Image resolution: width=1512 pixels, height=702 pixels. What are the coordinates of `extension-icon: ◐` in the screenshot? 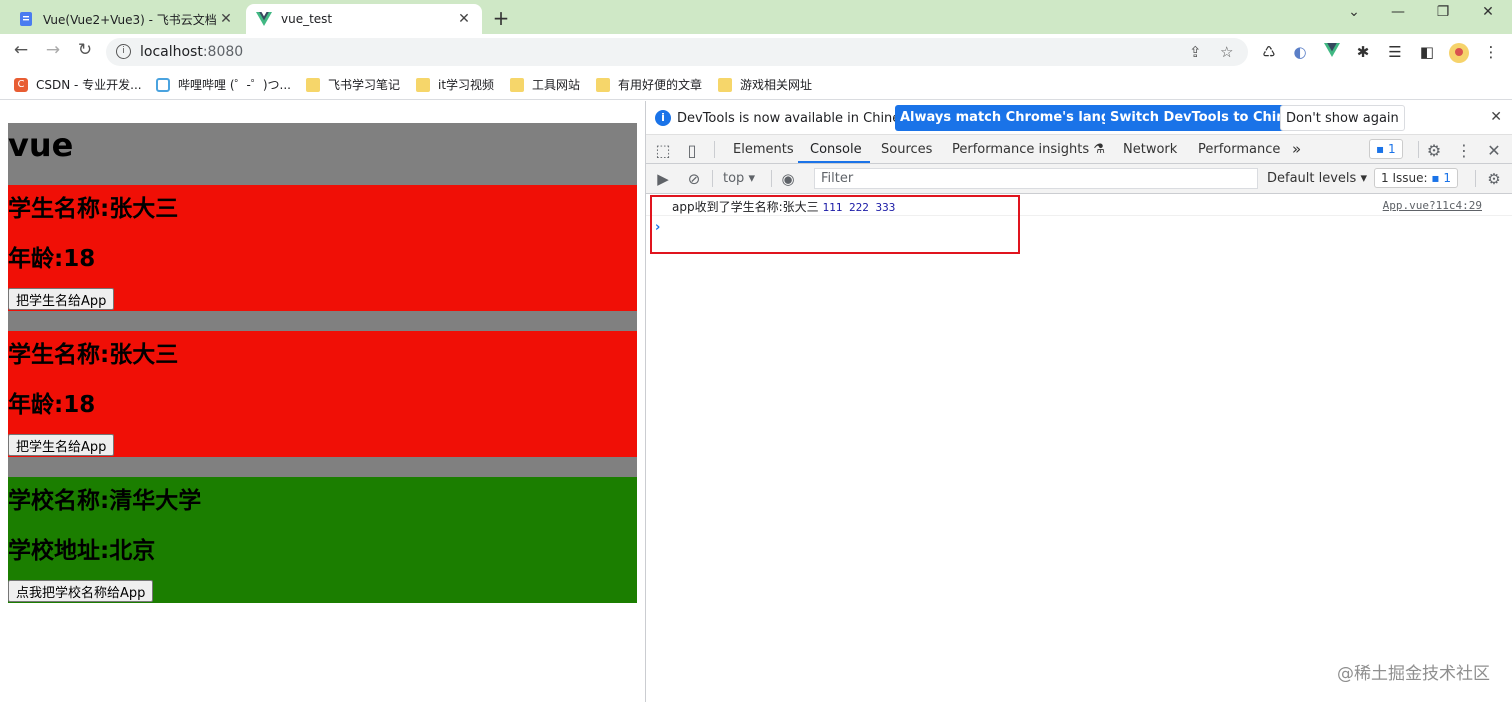 It's located at (1300, 52).